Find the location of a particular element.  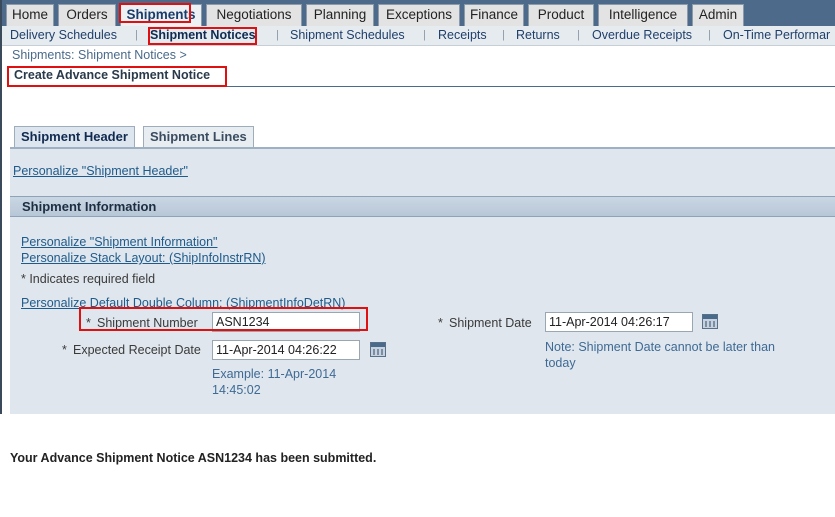

expected-receipt-label: Expected Receipt Date is located at coordinates (137, 350).